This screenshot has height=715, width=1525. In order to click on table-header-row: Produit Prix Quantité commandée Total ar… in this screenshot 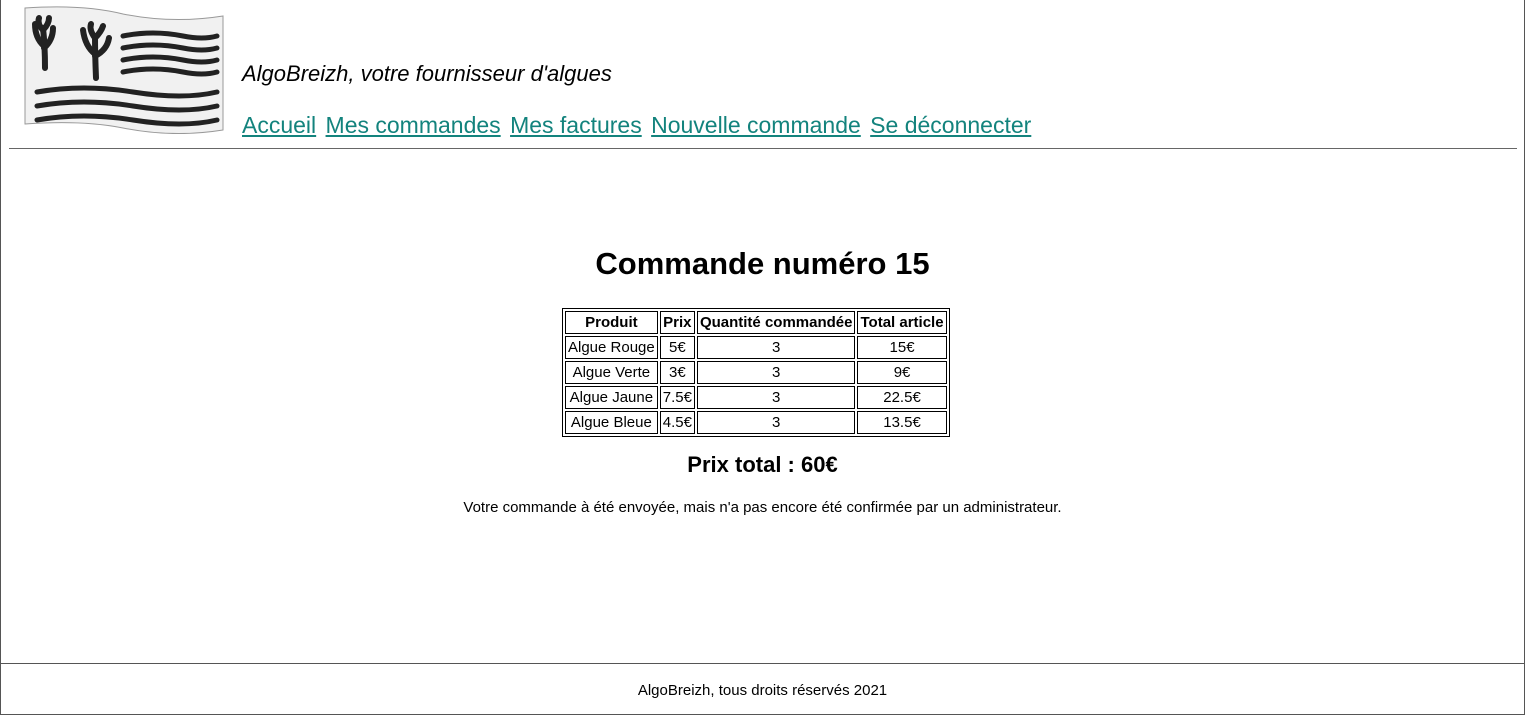, I will do `click(756, 322)`.